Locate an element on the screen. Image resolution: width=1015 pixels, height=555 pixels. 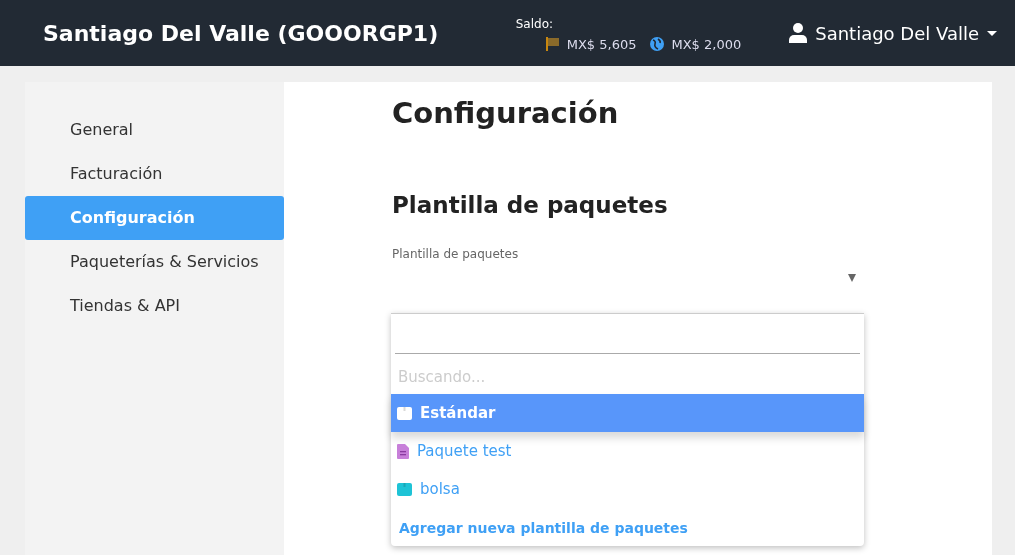
document-icon is located at coordinates (403, 451).